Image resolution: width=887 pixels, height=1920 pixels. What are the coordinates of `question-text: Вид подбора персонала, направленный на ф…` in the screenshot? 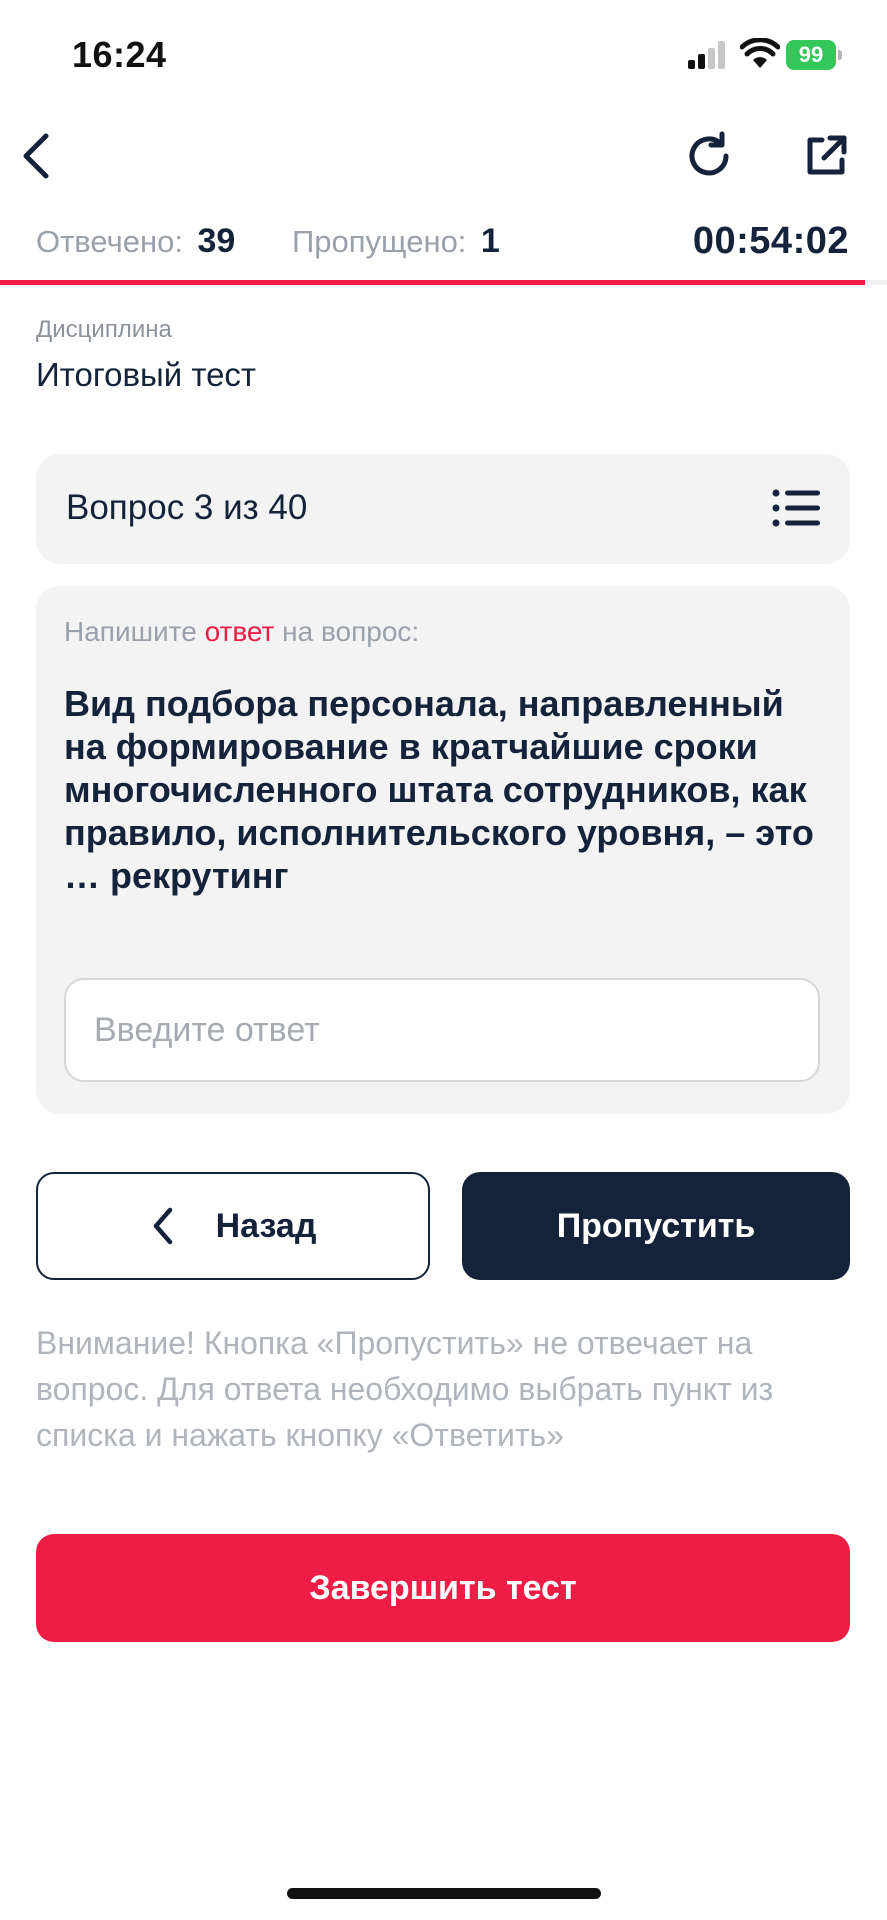 It's located at (439, 789).